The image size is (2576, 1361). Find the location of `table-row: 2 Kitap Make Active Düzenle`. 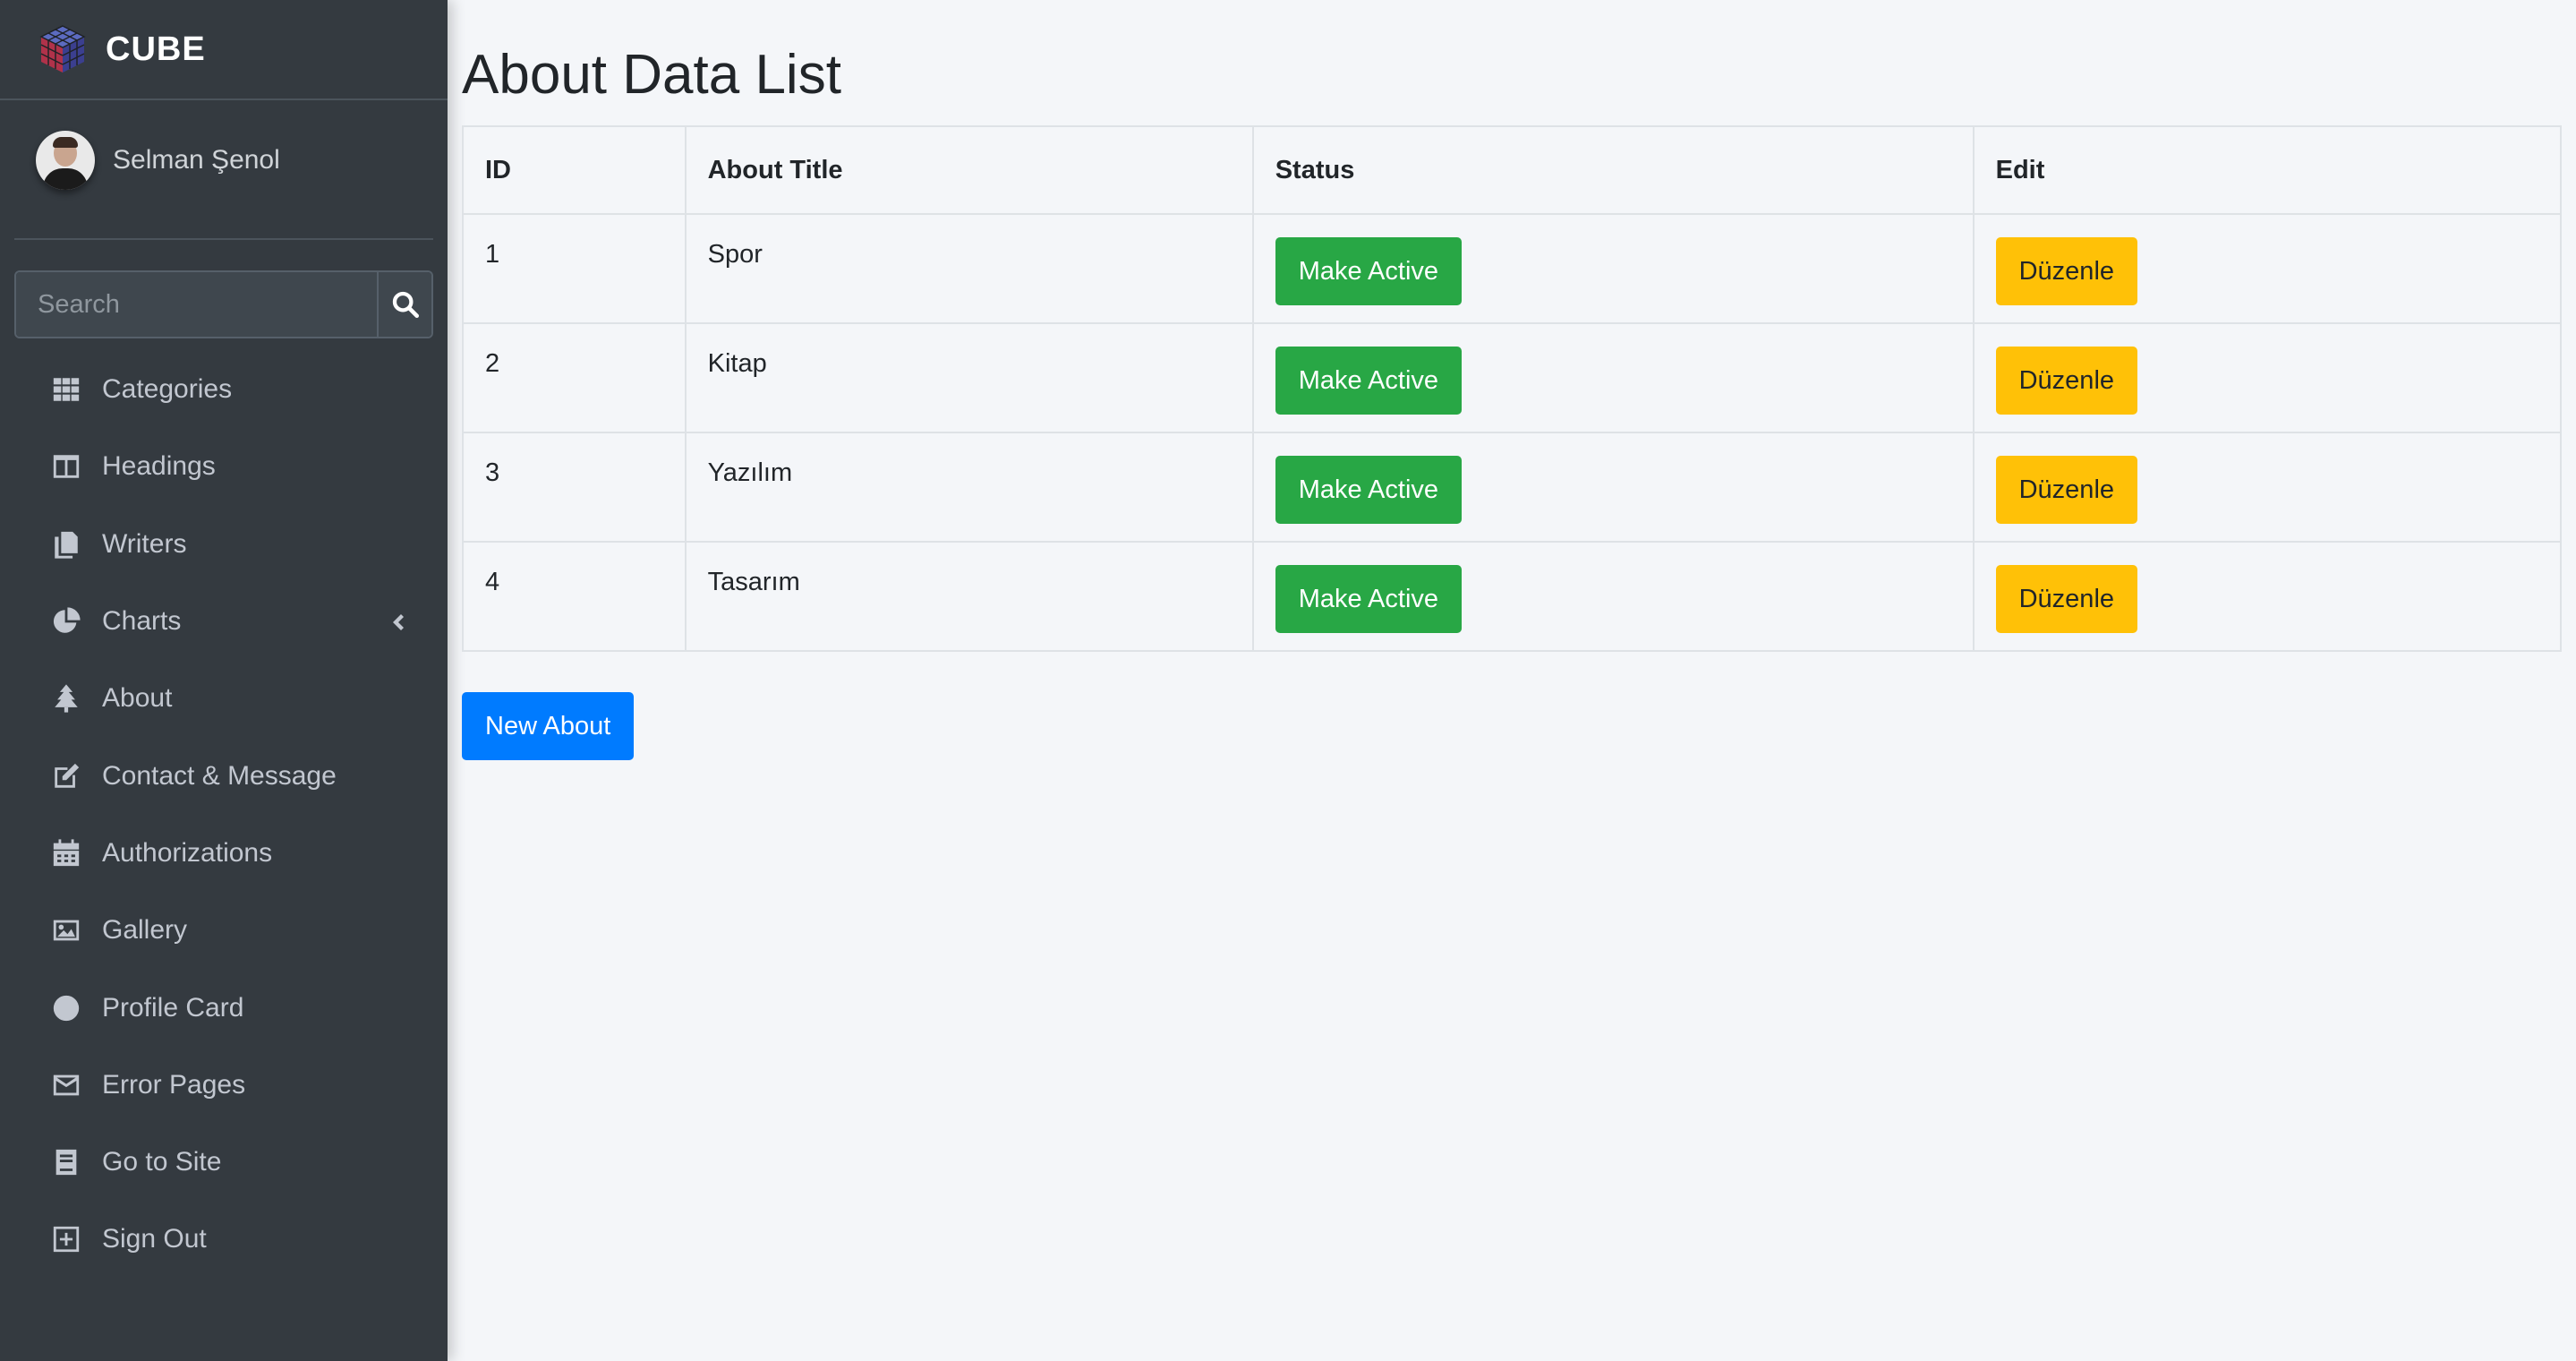

table-row: 2 Kitap Make Active Düzenle is located at coordinates (1512, 378).